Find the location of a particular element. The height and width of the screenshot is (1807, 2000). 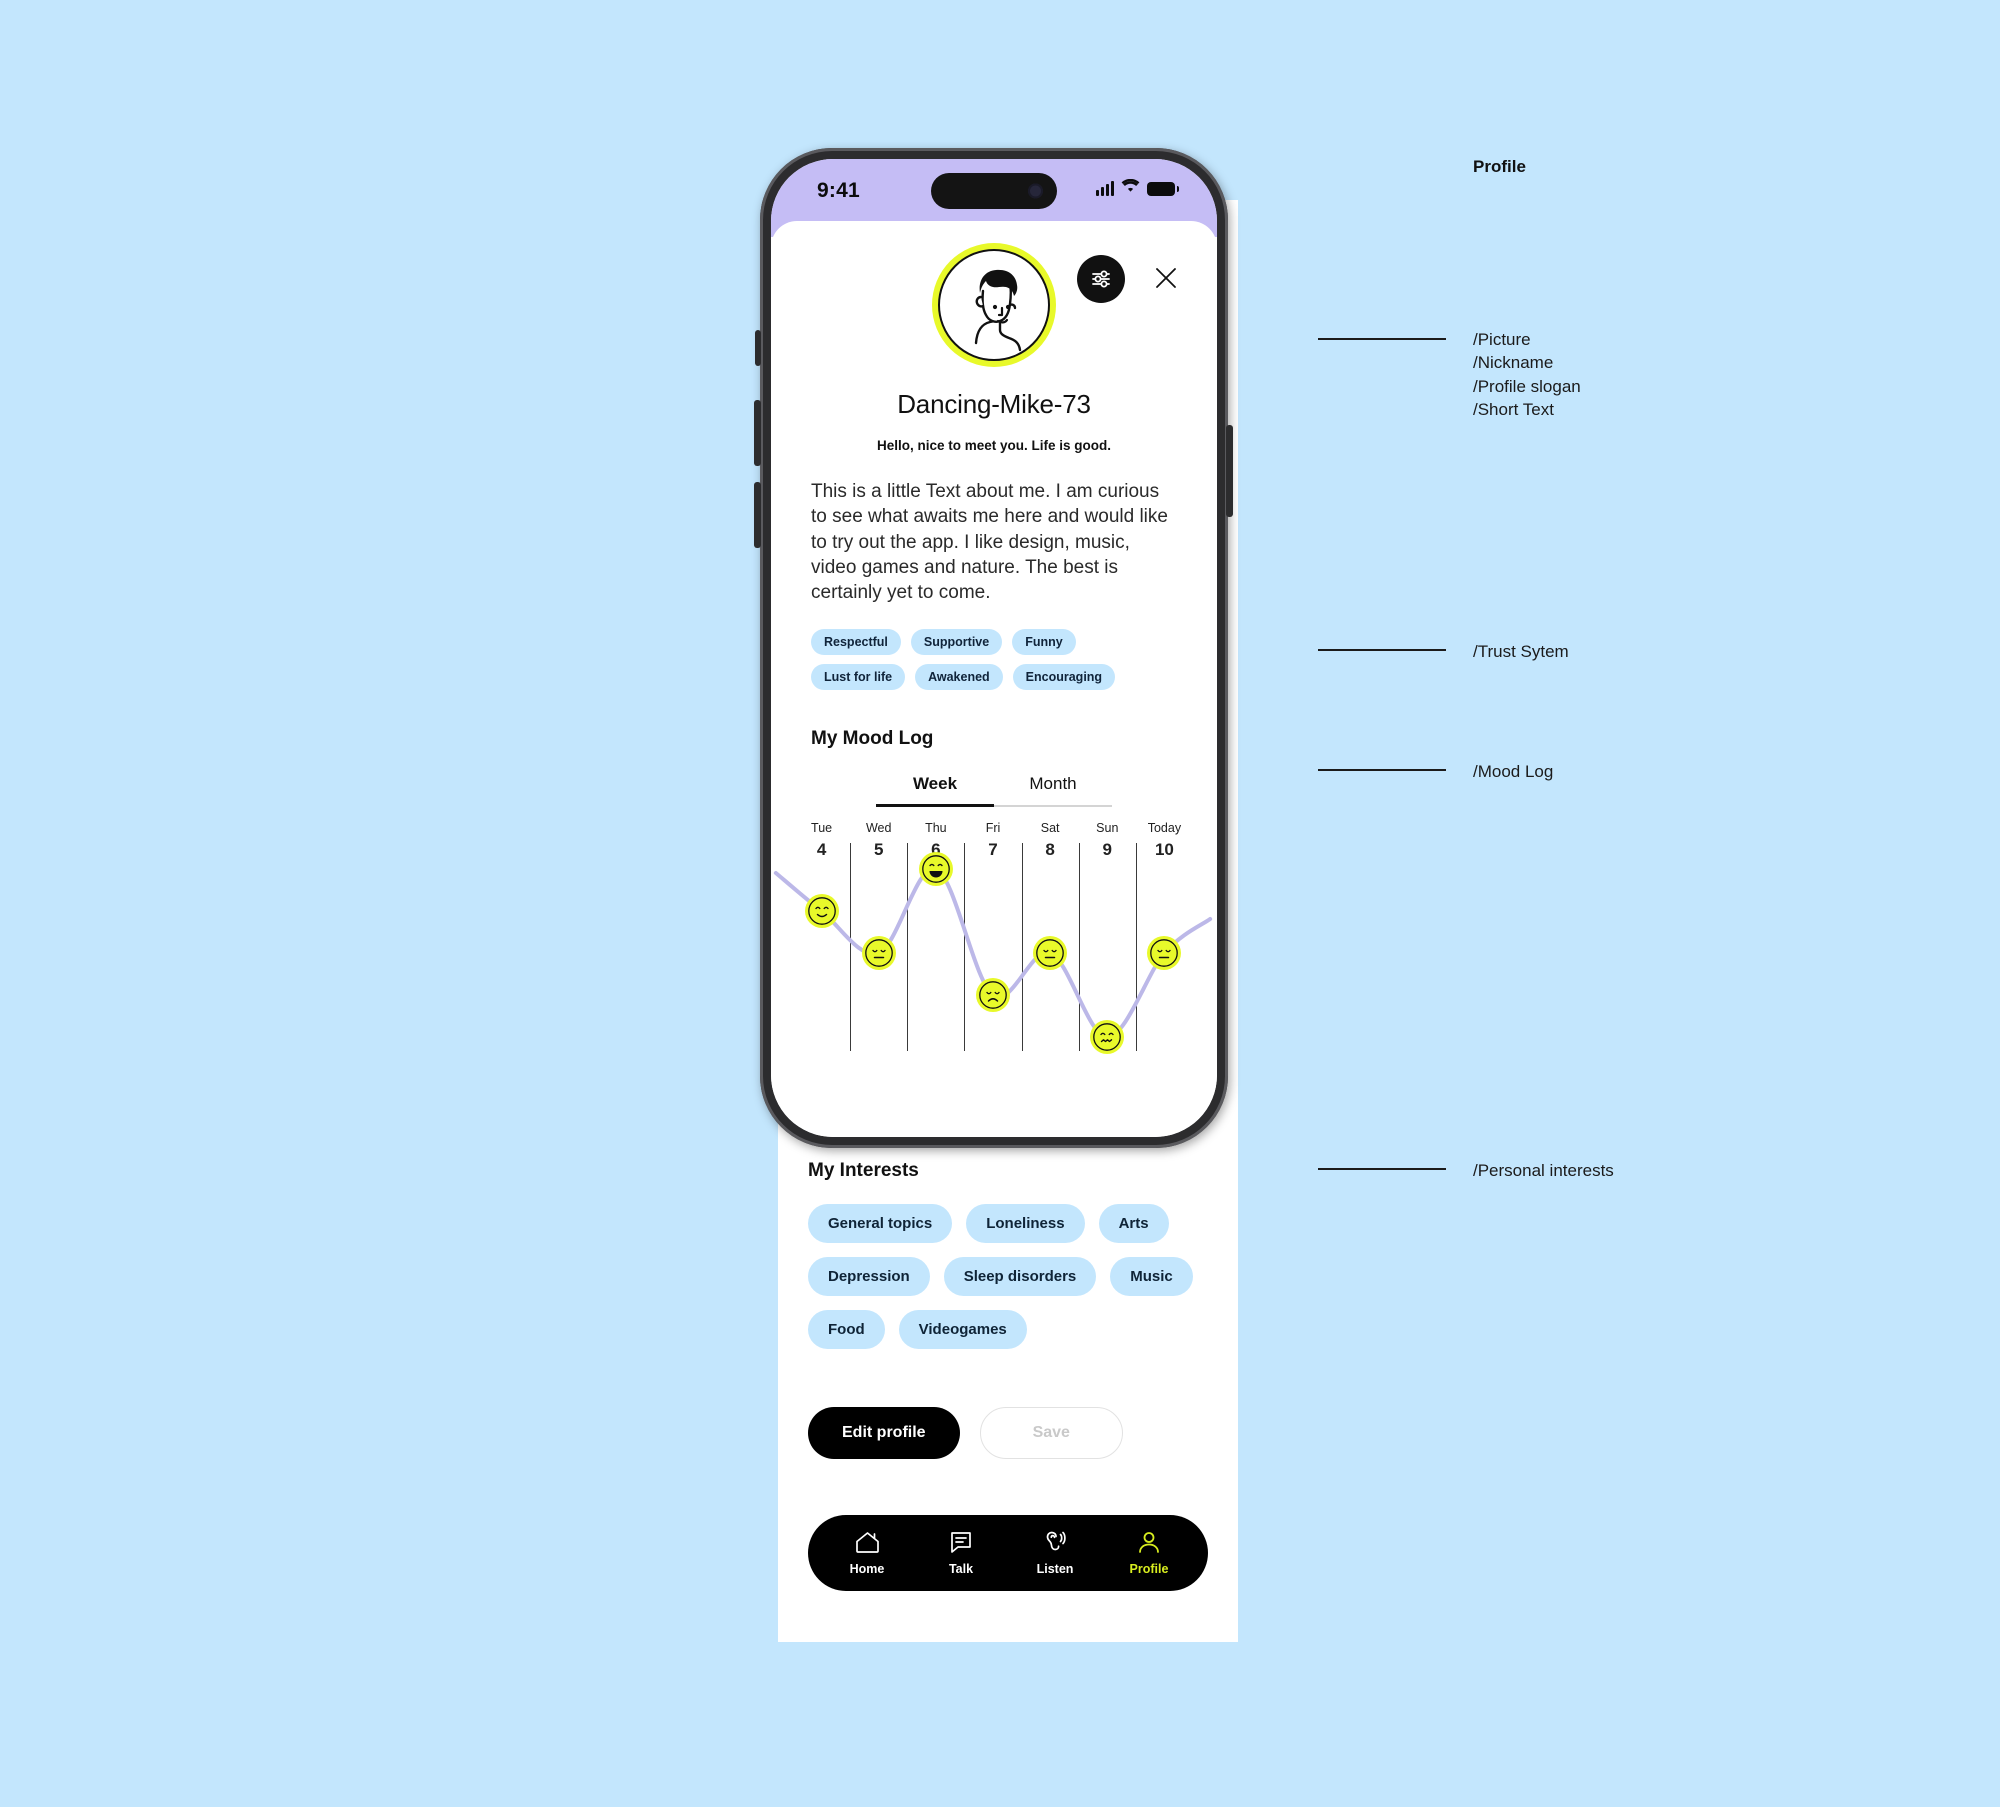

close-x-icon is located at coordinates (1166, 278).